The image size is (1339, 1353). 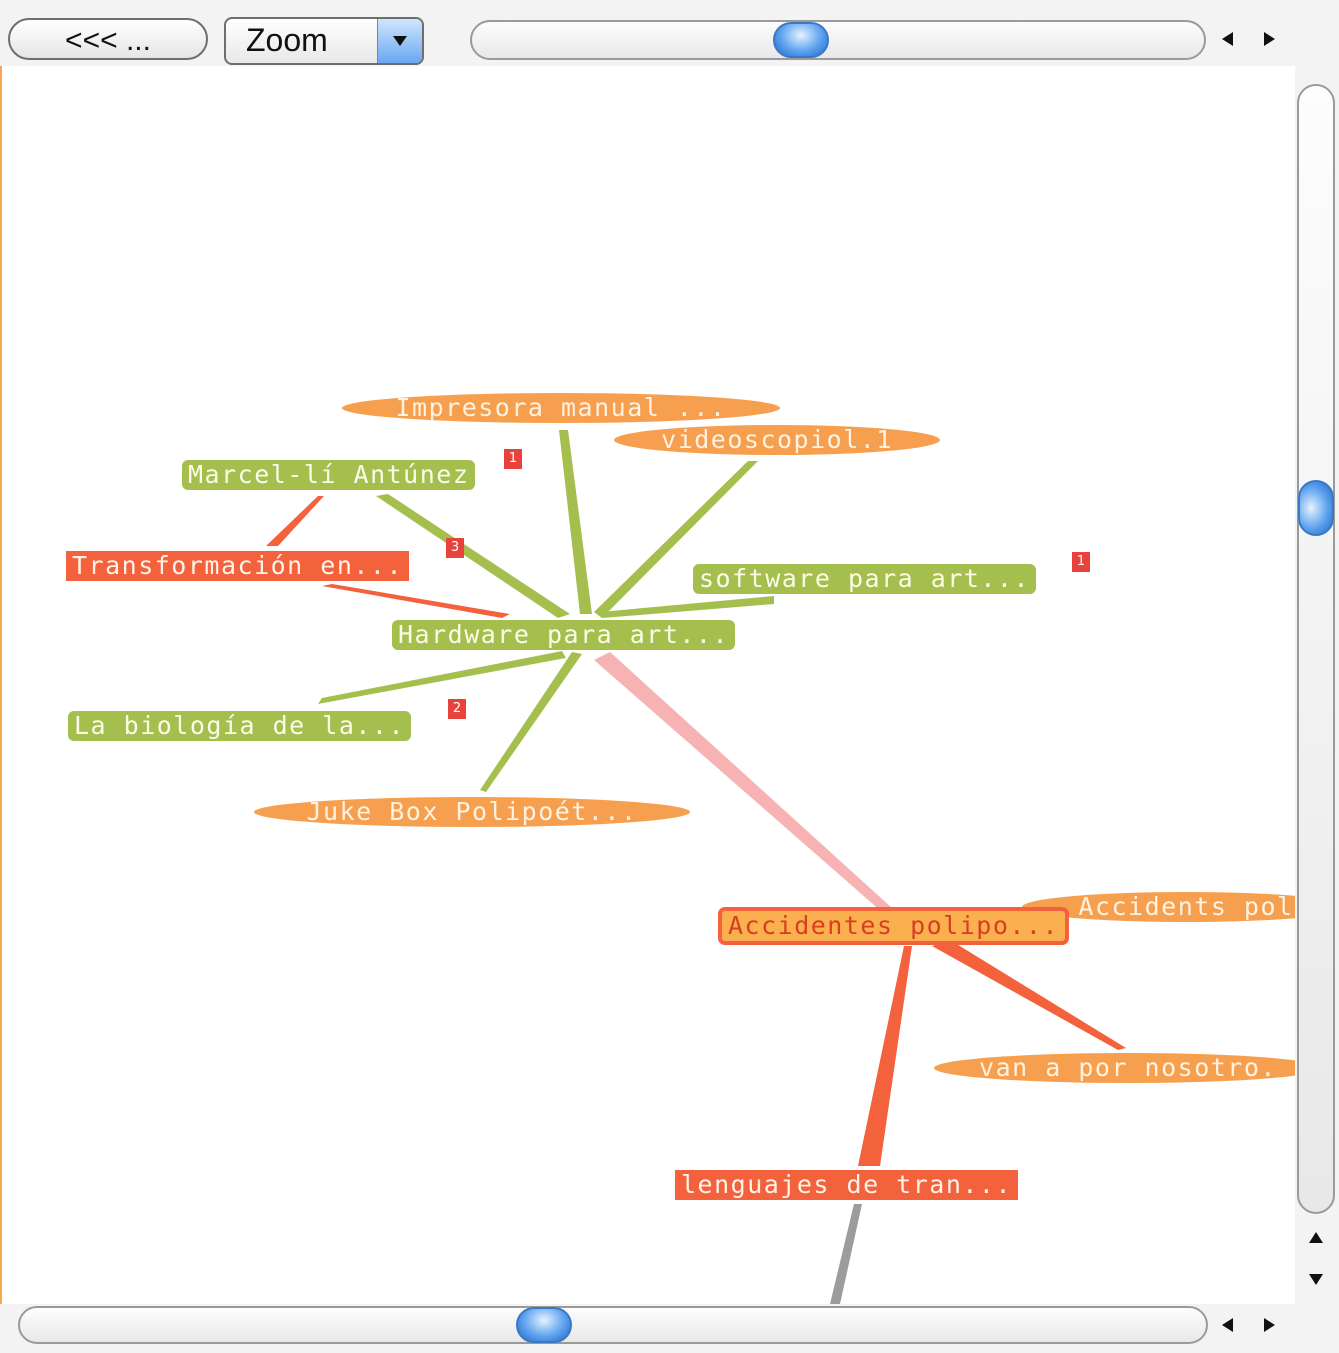 I want to click on badge-biologia: 2, so click(x=457, y=709).